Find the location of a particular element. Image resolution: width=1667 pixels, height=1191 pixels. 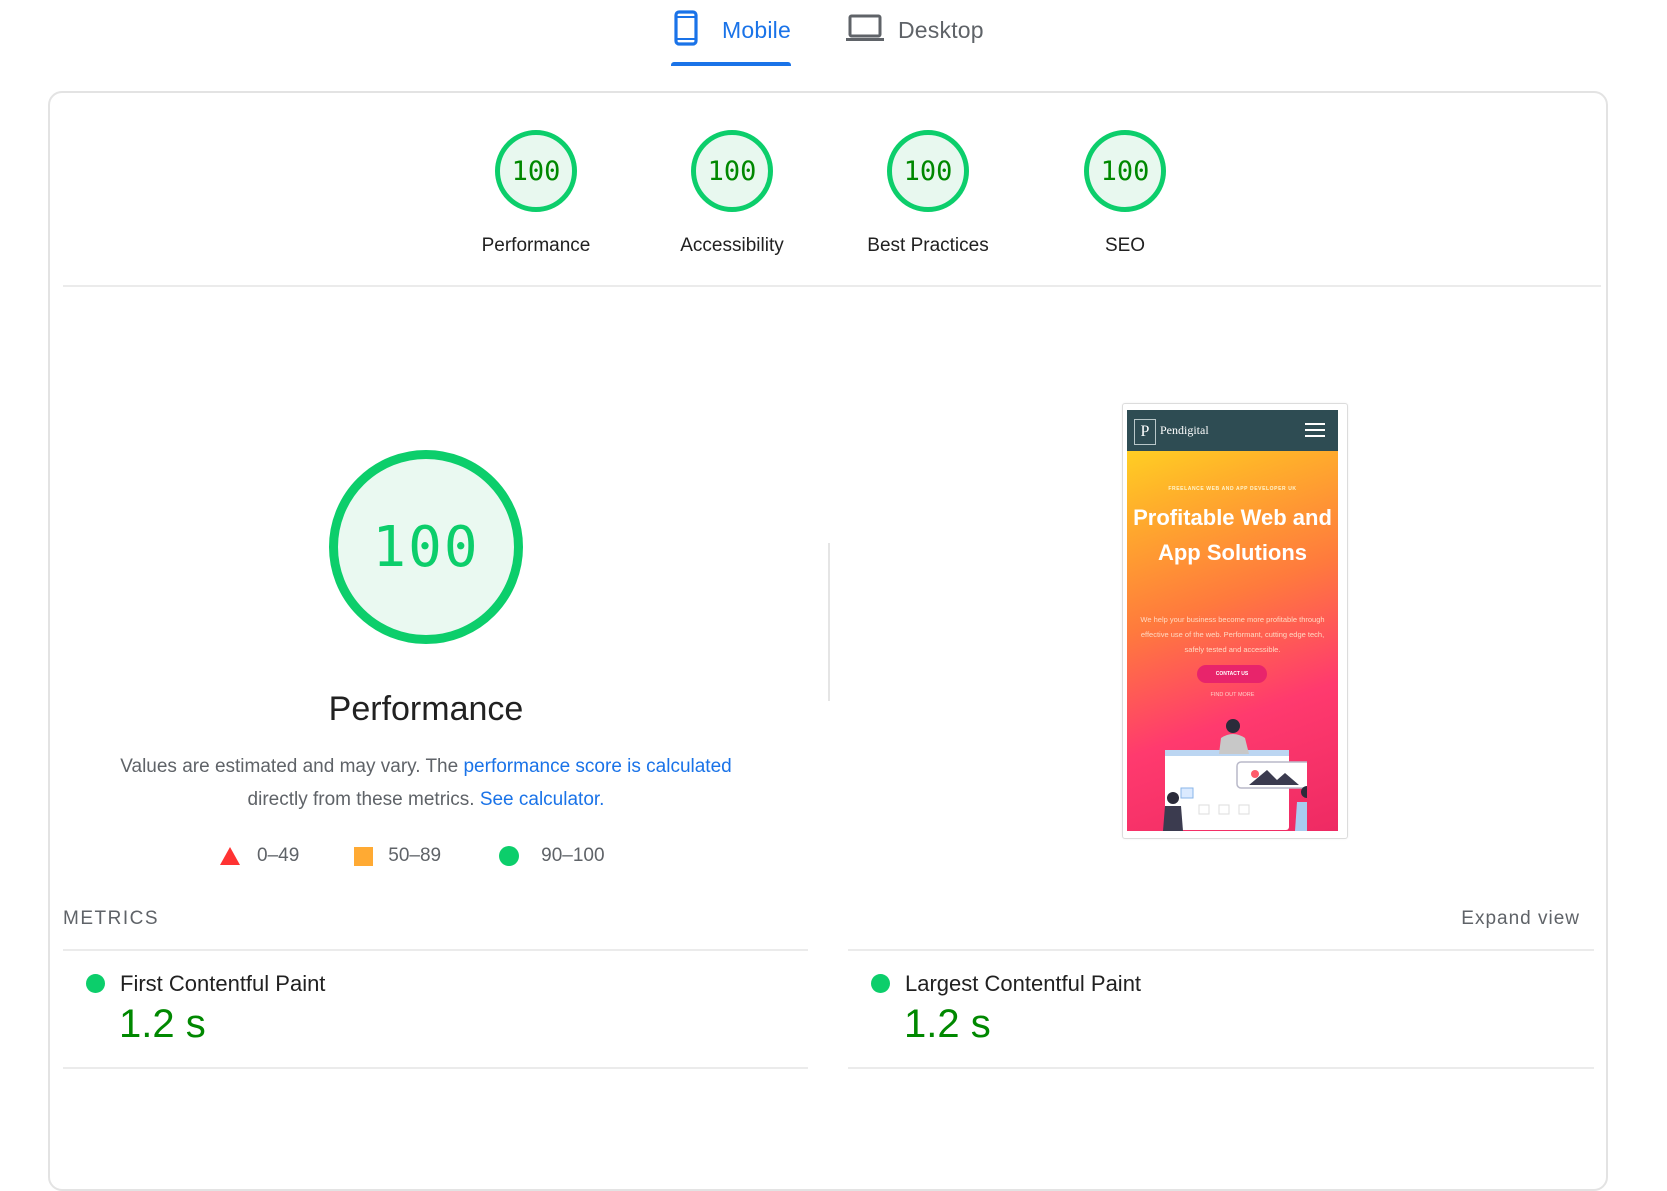

performance-title: Performance is located at coordinates (426, 709).